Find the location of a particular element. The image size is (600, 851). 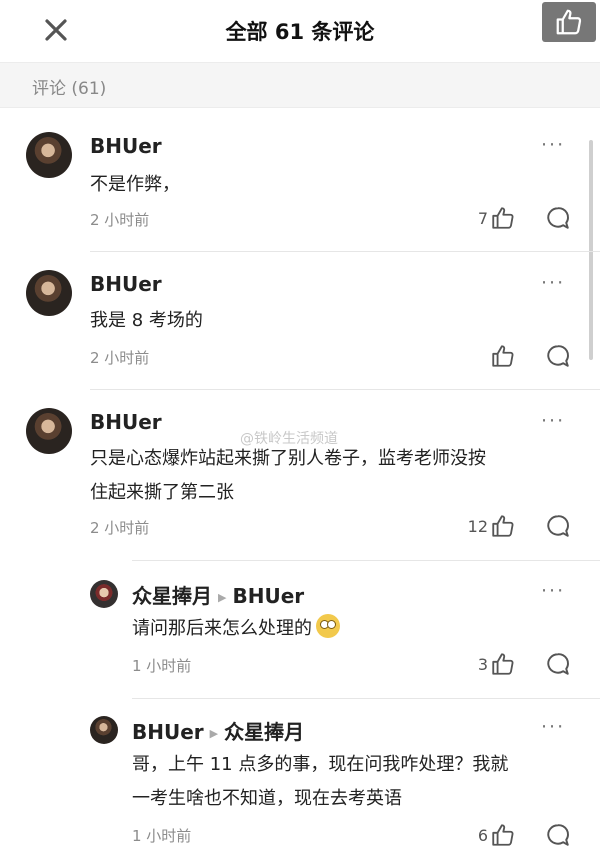

like-button: 3 is located at coordinates (478, 664).